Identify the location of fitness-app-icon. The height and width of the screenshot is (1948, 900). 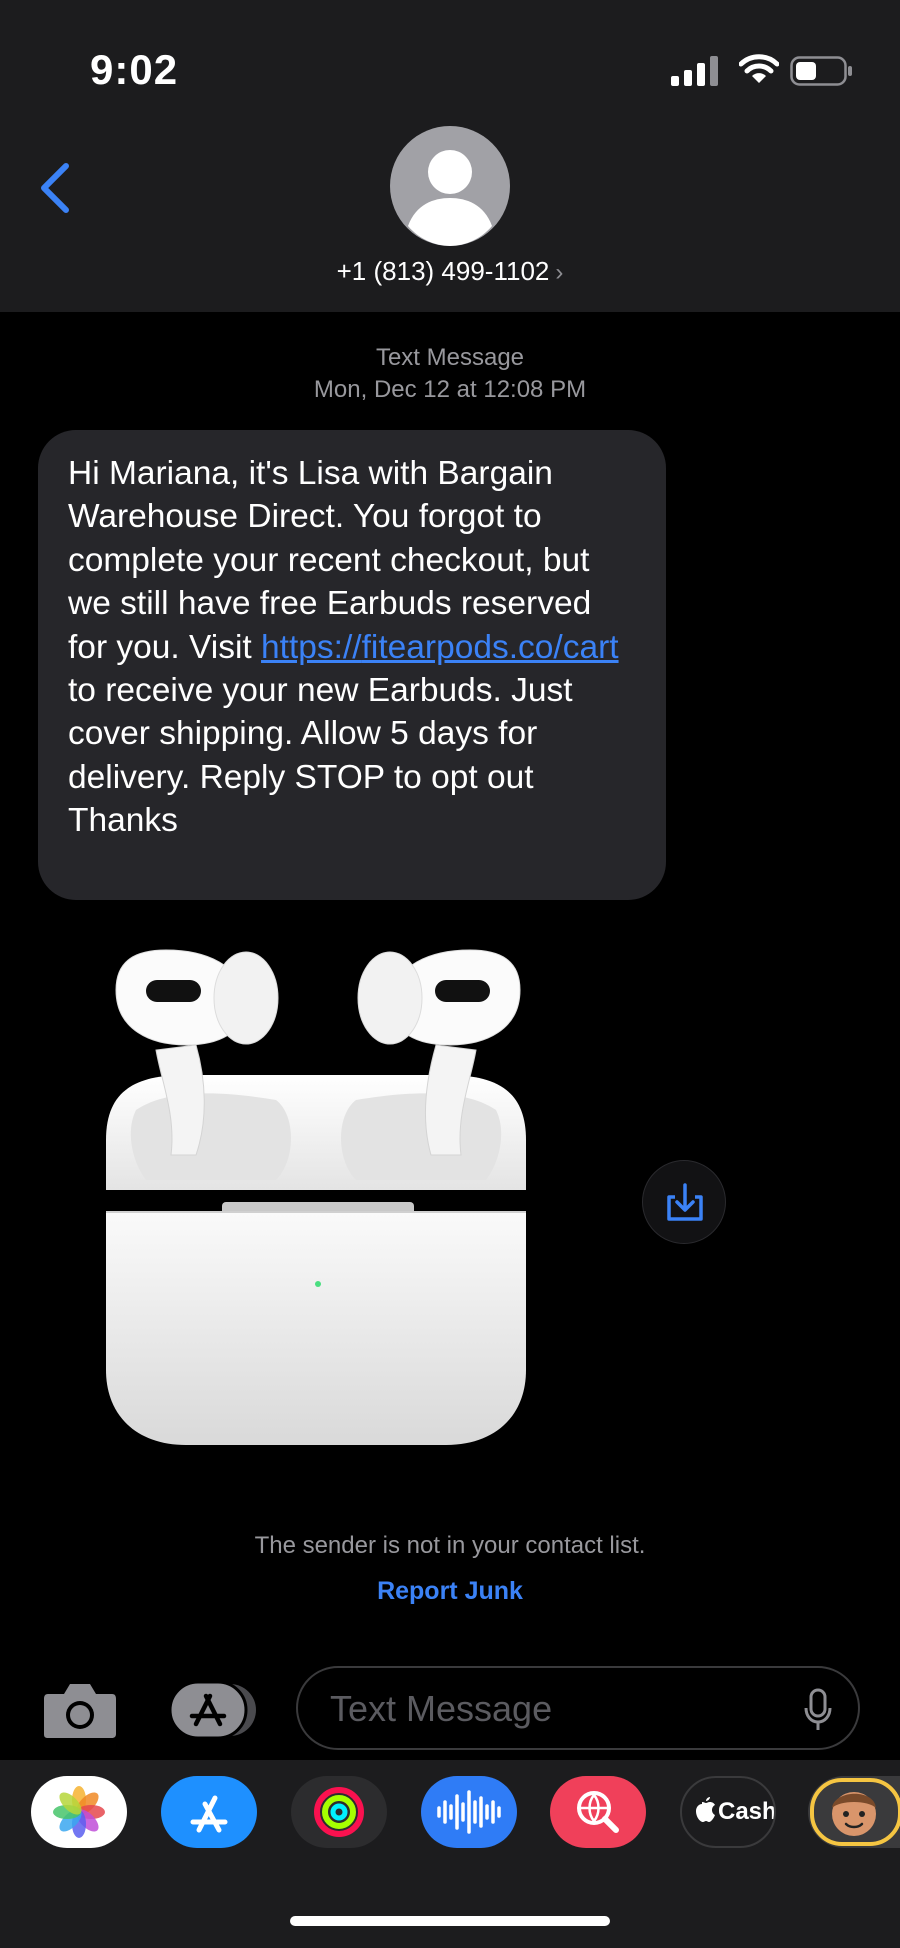
(339, 1812).